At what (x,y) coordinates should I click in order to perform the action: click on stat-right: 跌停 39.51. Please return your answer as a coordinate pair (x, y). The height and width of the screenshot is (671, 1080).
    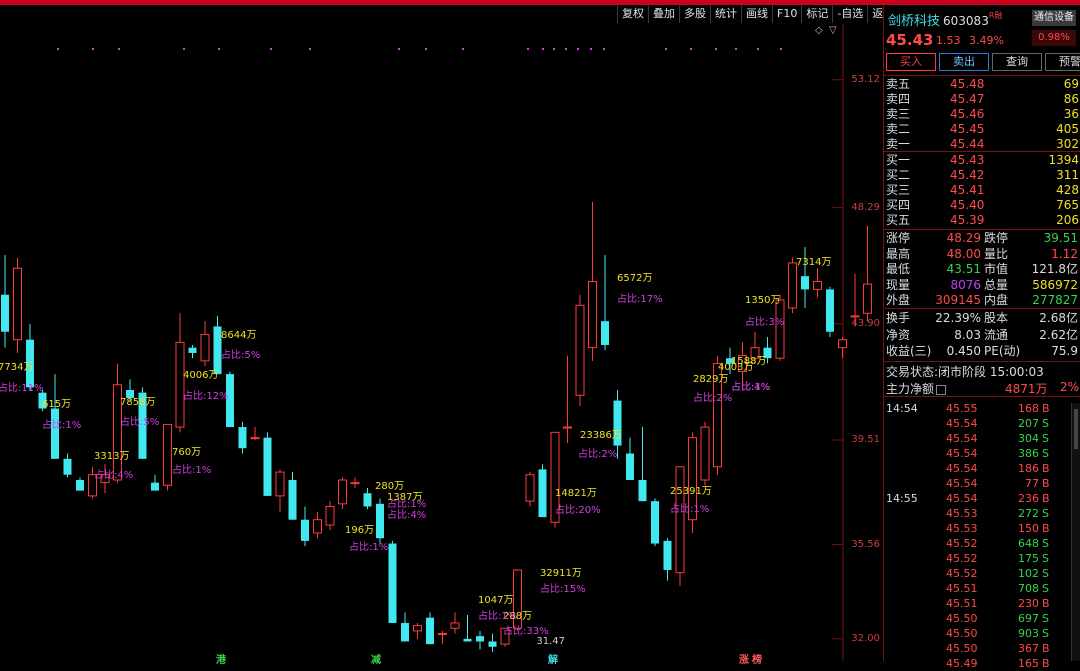
    Looking at the image, I should click on (1031, 238).